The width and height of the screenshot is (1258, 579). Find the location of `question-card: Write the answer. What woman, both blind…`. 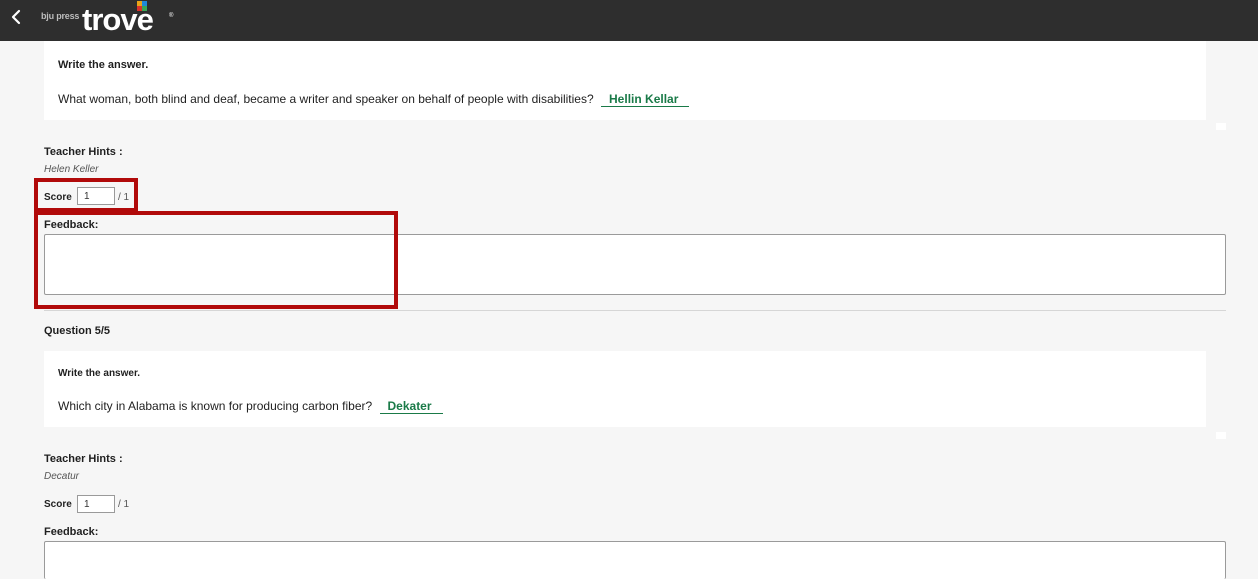

question-card: Write the answer. What woman, both blind… is located at coordinates (625, 80).